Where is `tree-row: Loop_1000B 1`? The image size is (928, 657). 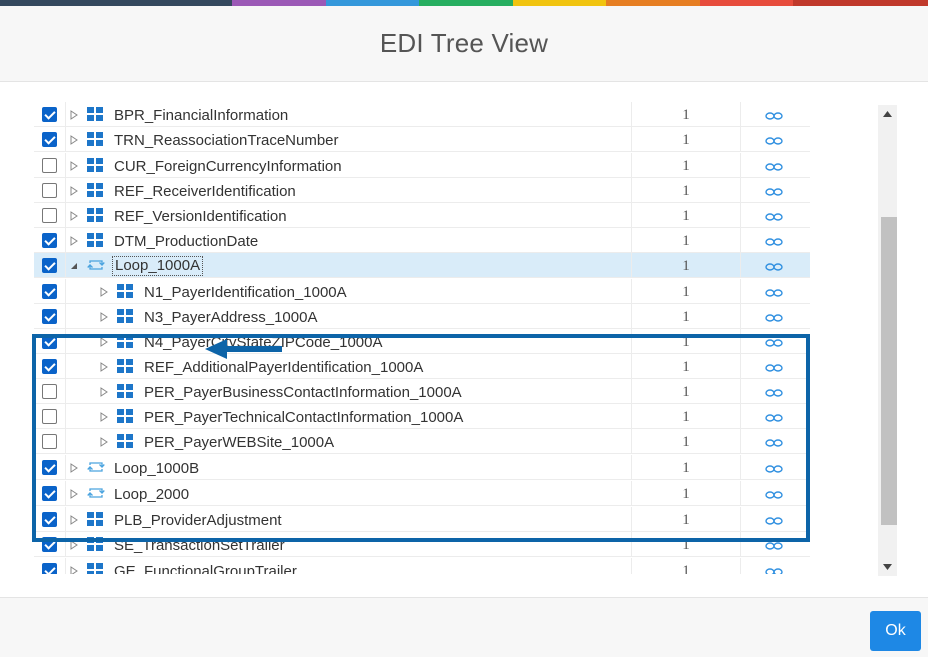 tree-row: Loop_1000B 1 is located at coordinates (422, 467).